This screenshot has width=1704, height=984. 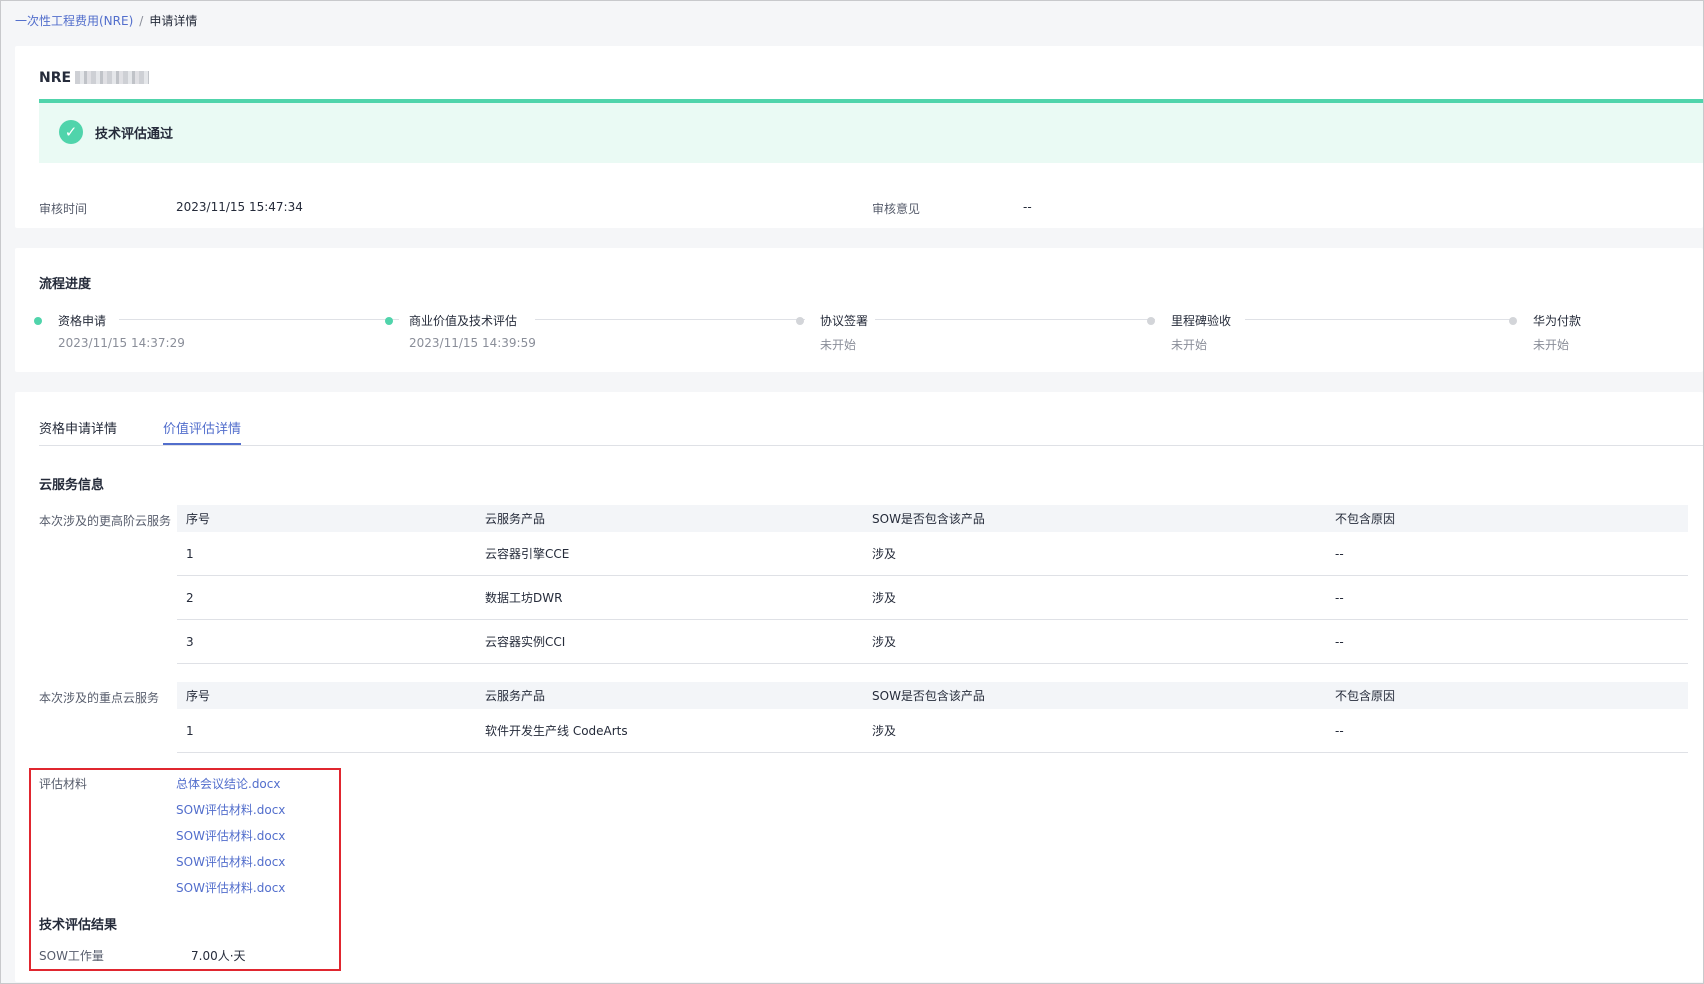 I want to click on step-label: 华为付款, so click(x=1557, y=321).